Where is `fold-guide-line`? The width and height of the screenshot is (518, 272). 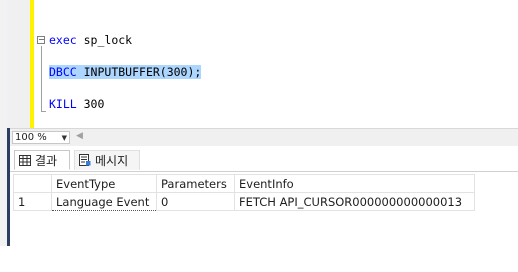
fold-guide-line is located at coordinates (41, 79).